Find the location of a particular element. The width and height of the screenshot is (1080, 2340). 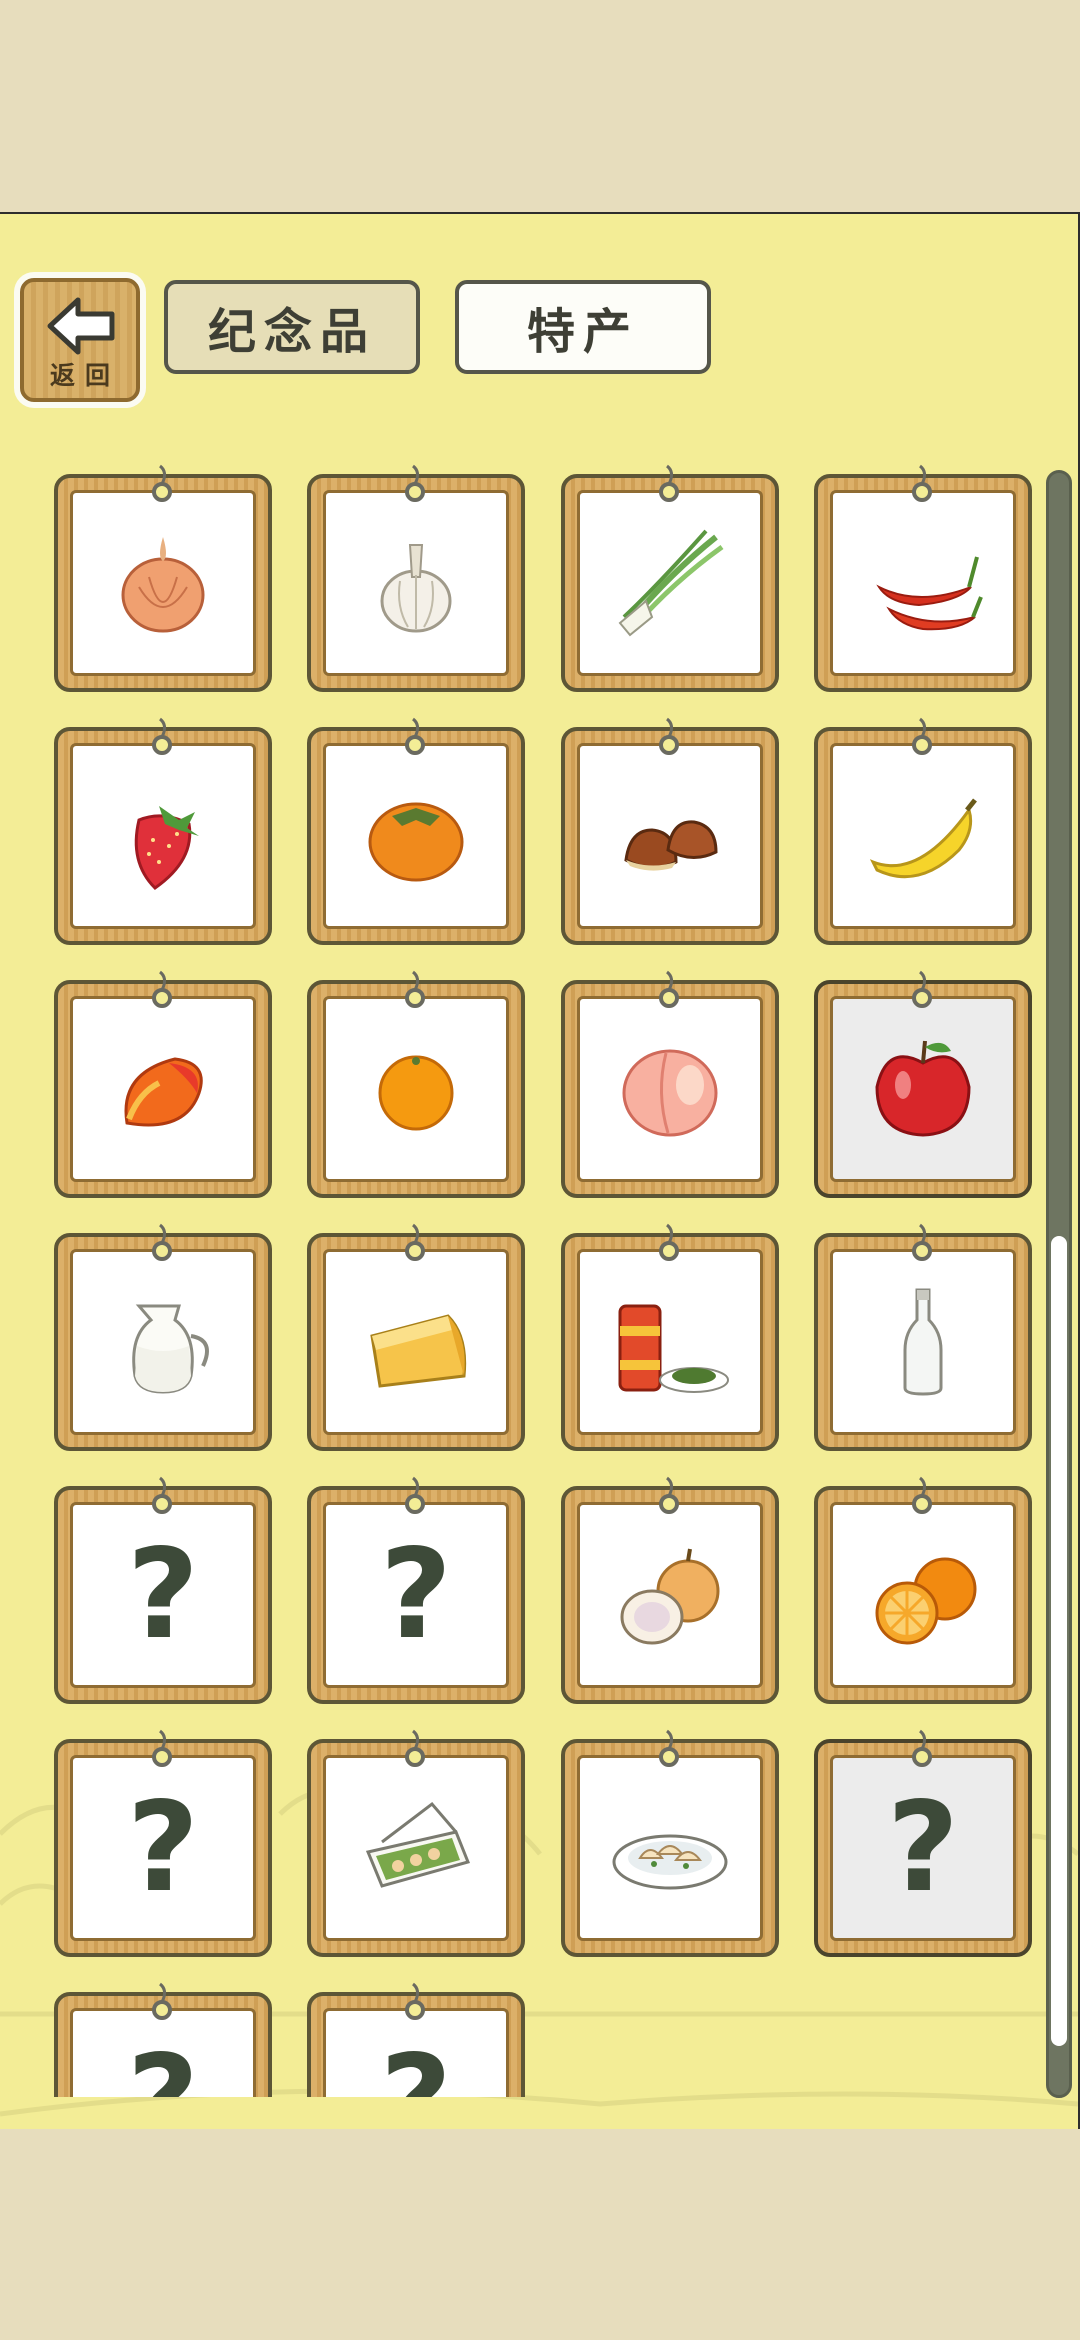

cheese-icon is located at coordinates (416, 1342).